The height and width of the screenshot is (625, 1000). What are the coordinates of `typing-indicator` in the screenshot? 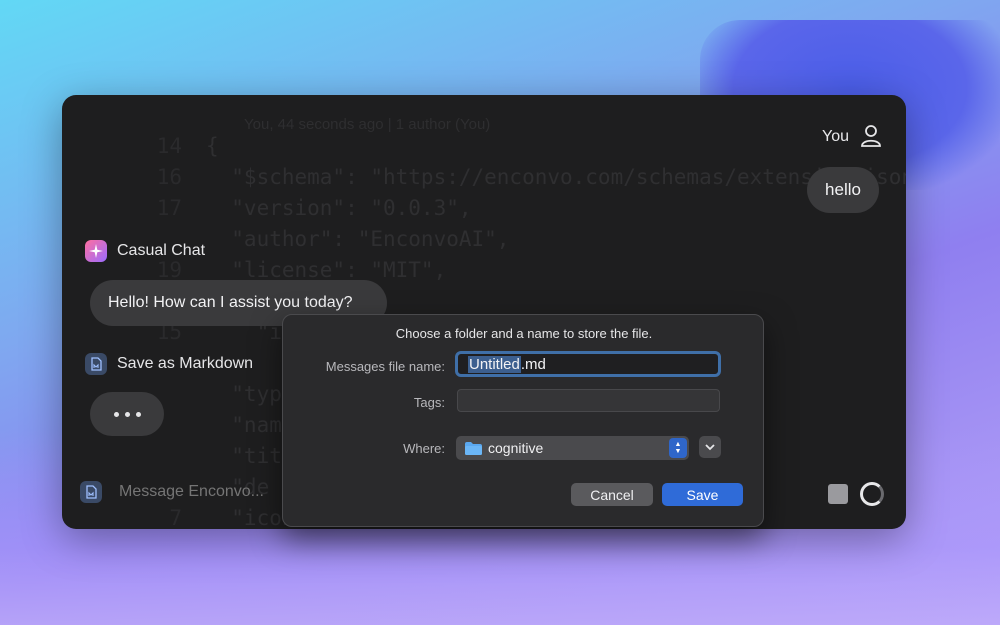 It's located at (127, 414).